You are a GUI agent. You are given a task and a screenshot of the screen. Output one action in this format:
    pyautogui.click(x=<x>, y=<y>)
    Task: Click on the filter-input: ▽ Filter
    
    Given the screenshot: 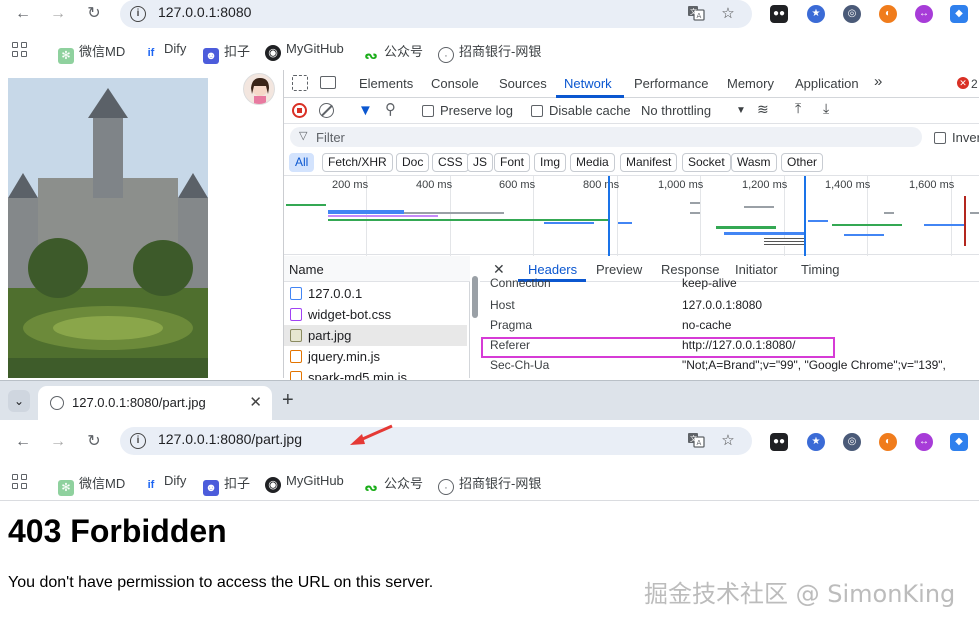 What is the action you would take?
    pyautogui.click(x=606, y=137)
    